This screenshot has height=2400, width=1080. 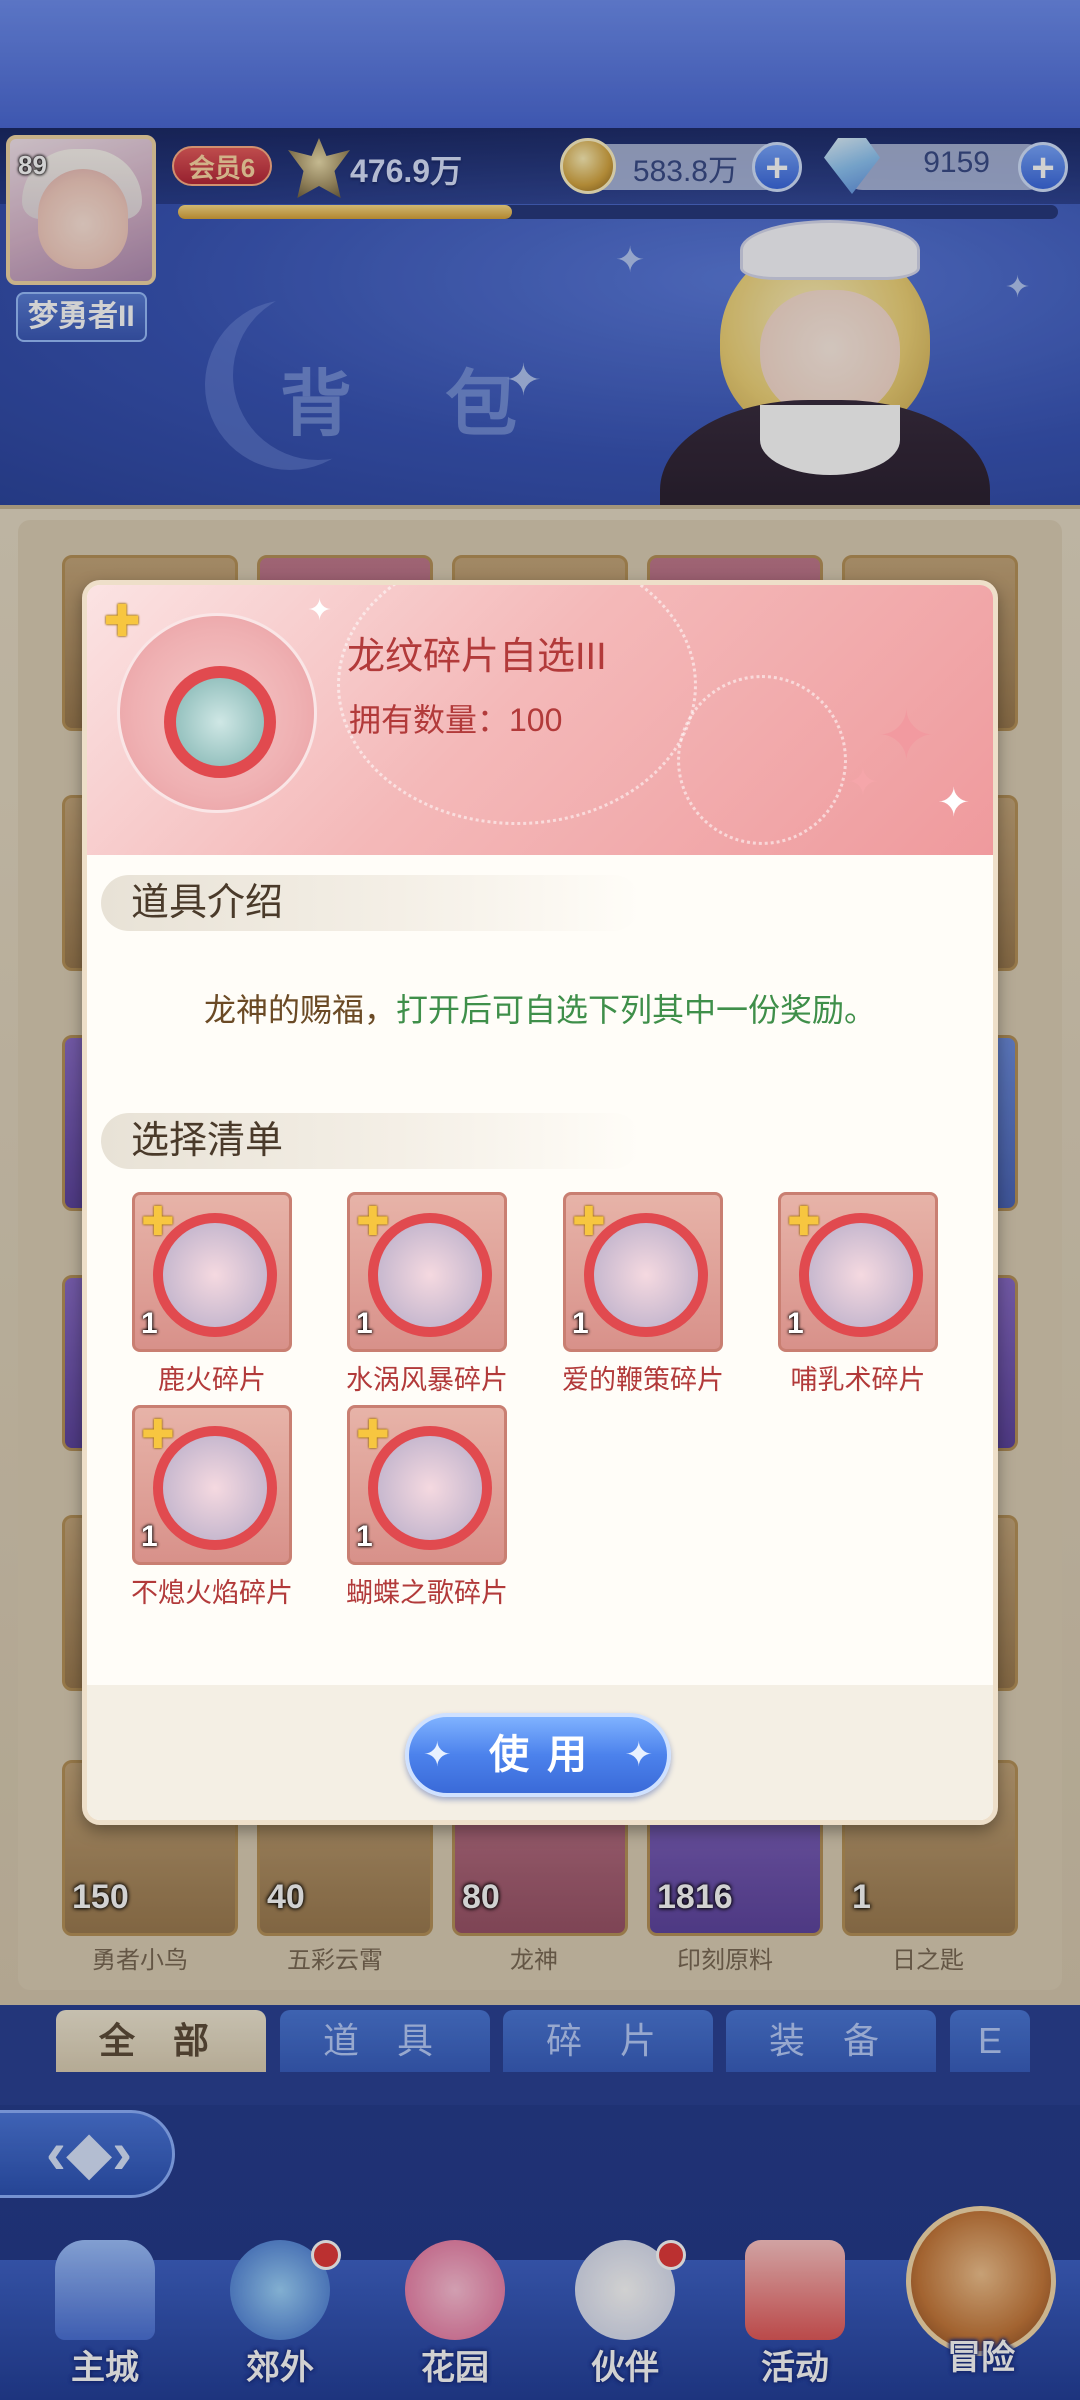 I want to click on section-header-list: 选择清单, so click(x=371, y=1141).